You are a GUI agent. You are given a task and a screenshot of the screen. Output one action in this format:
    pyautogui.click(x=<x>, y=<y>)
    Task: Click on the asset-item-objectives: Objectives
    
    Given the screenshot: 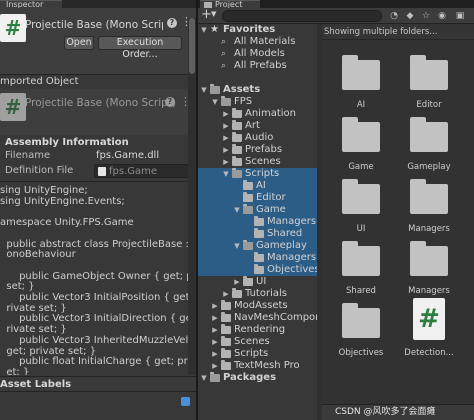 What is the action you would take?
    pyautogui.click(x=361, y=340)
    